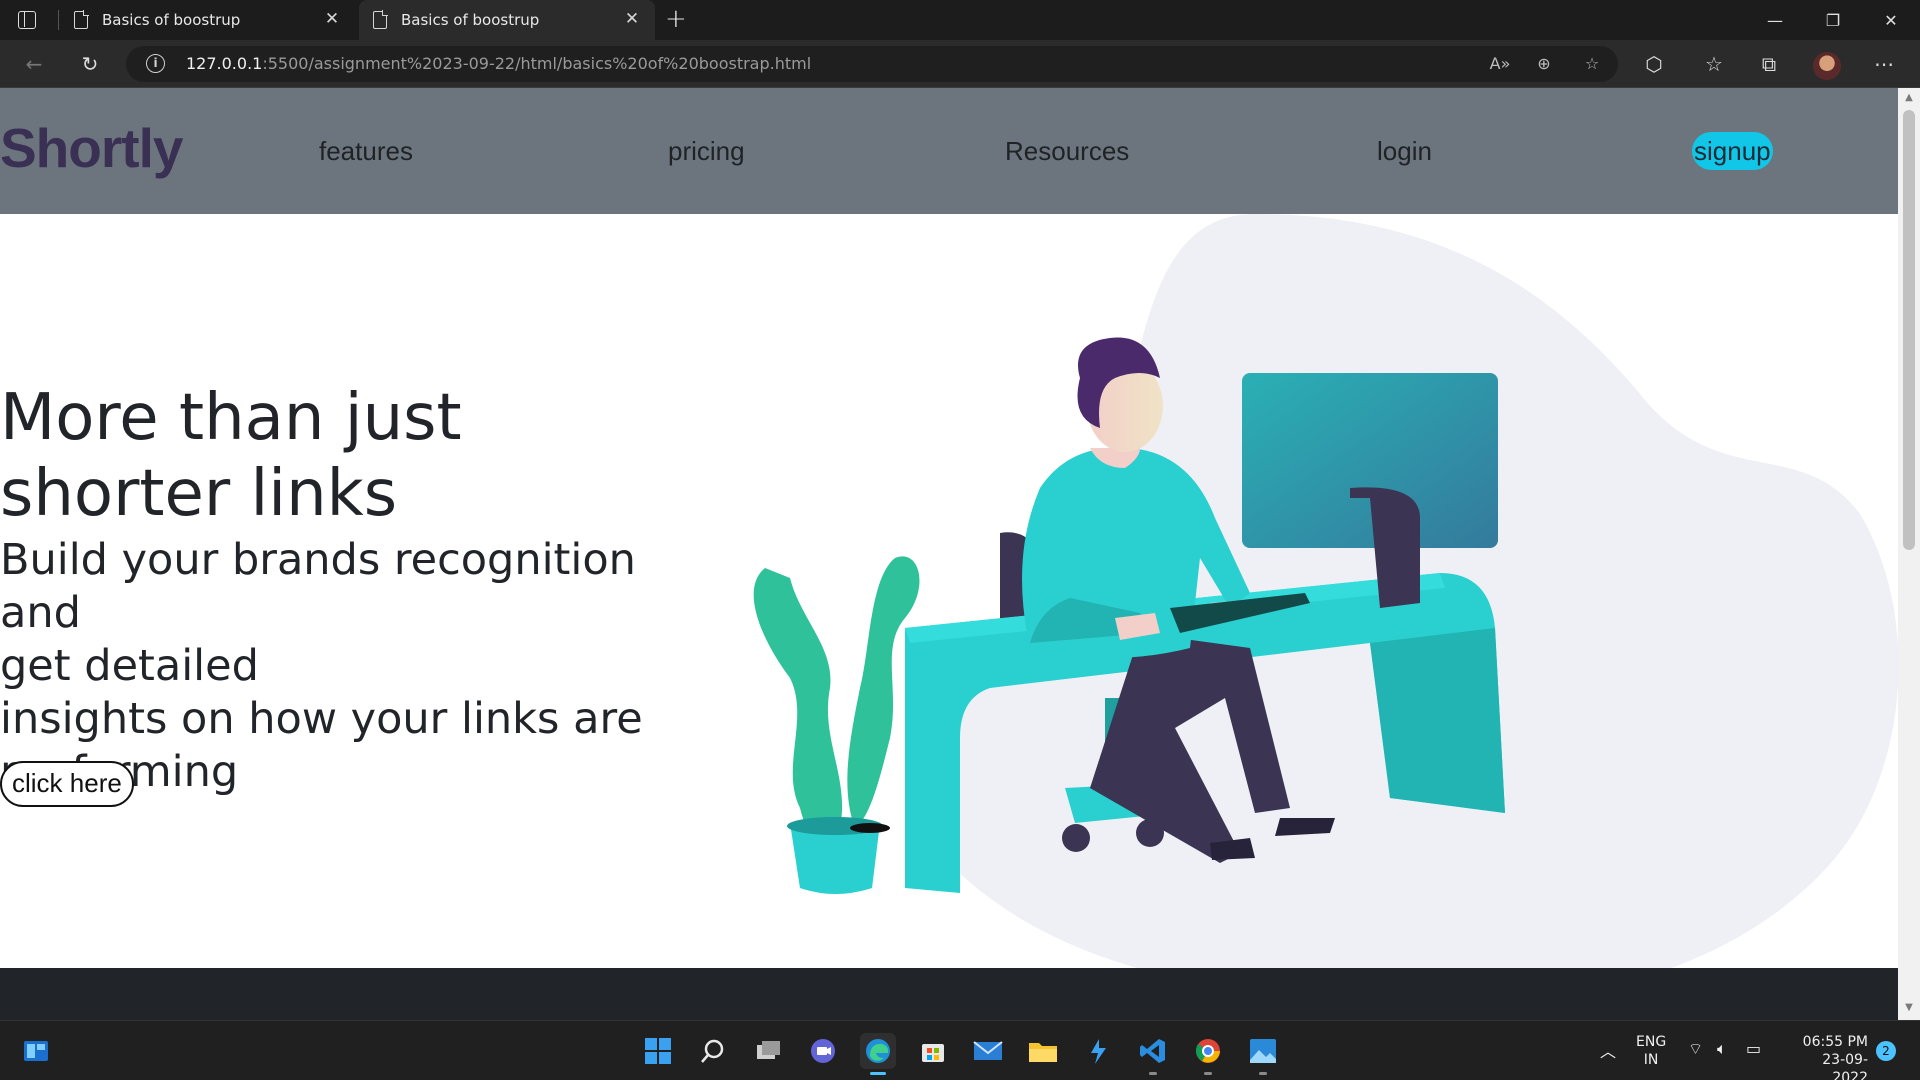  Describe the element at coordinates (1651, 1051) in the screenshot. I see `language-indicator: ENG IN` at that location.